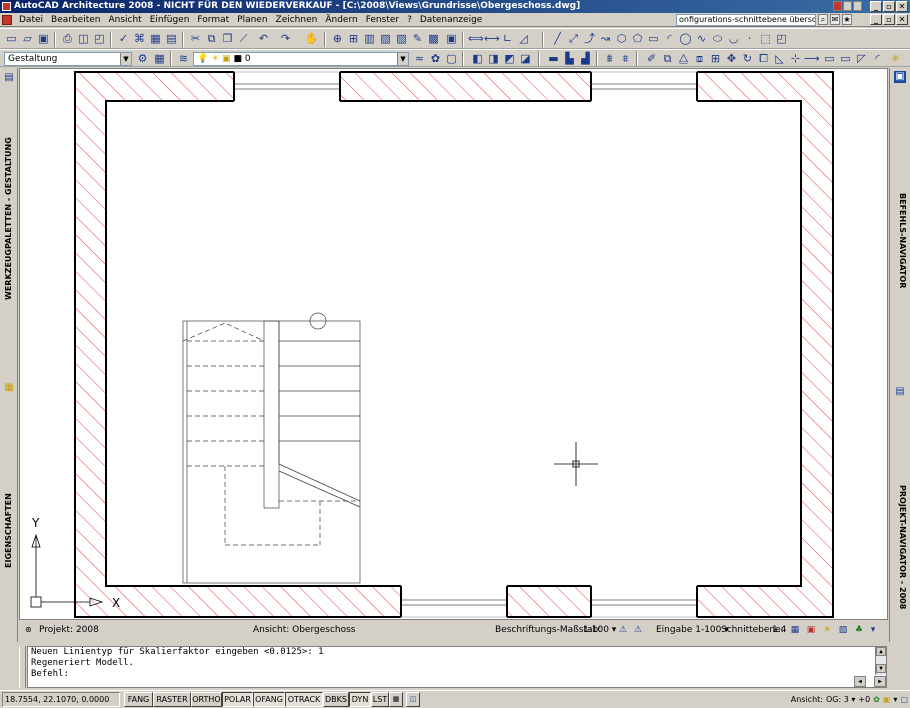 The image size is (910, 708). Describe the element at coordinates (170, 20) in the screenshot. I see `menu-einfuegen: Einfügen` at that location.